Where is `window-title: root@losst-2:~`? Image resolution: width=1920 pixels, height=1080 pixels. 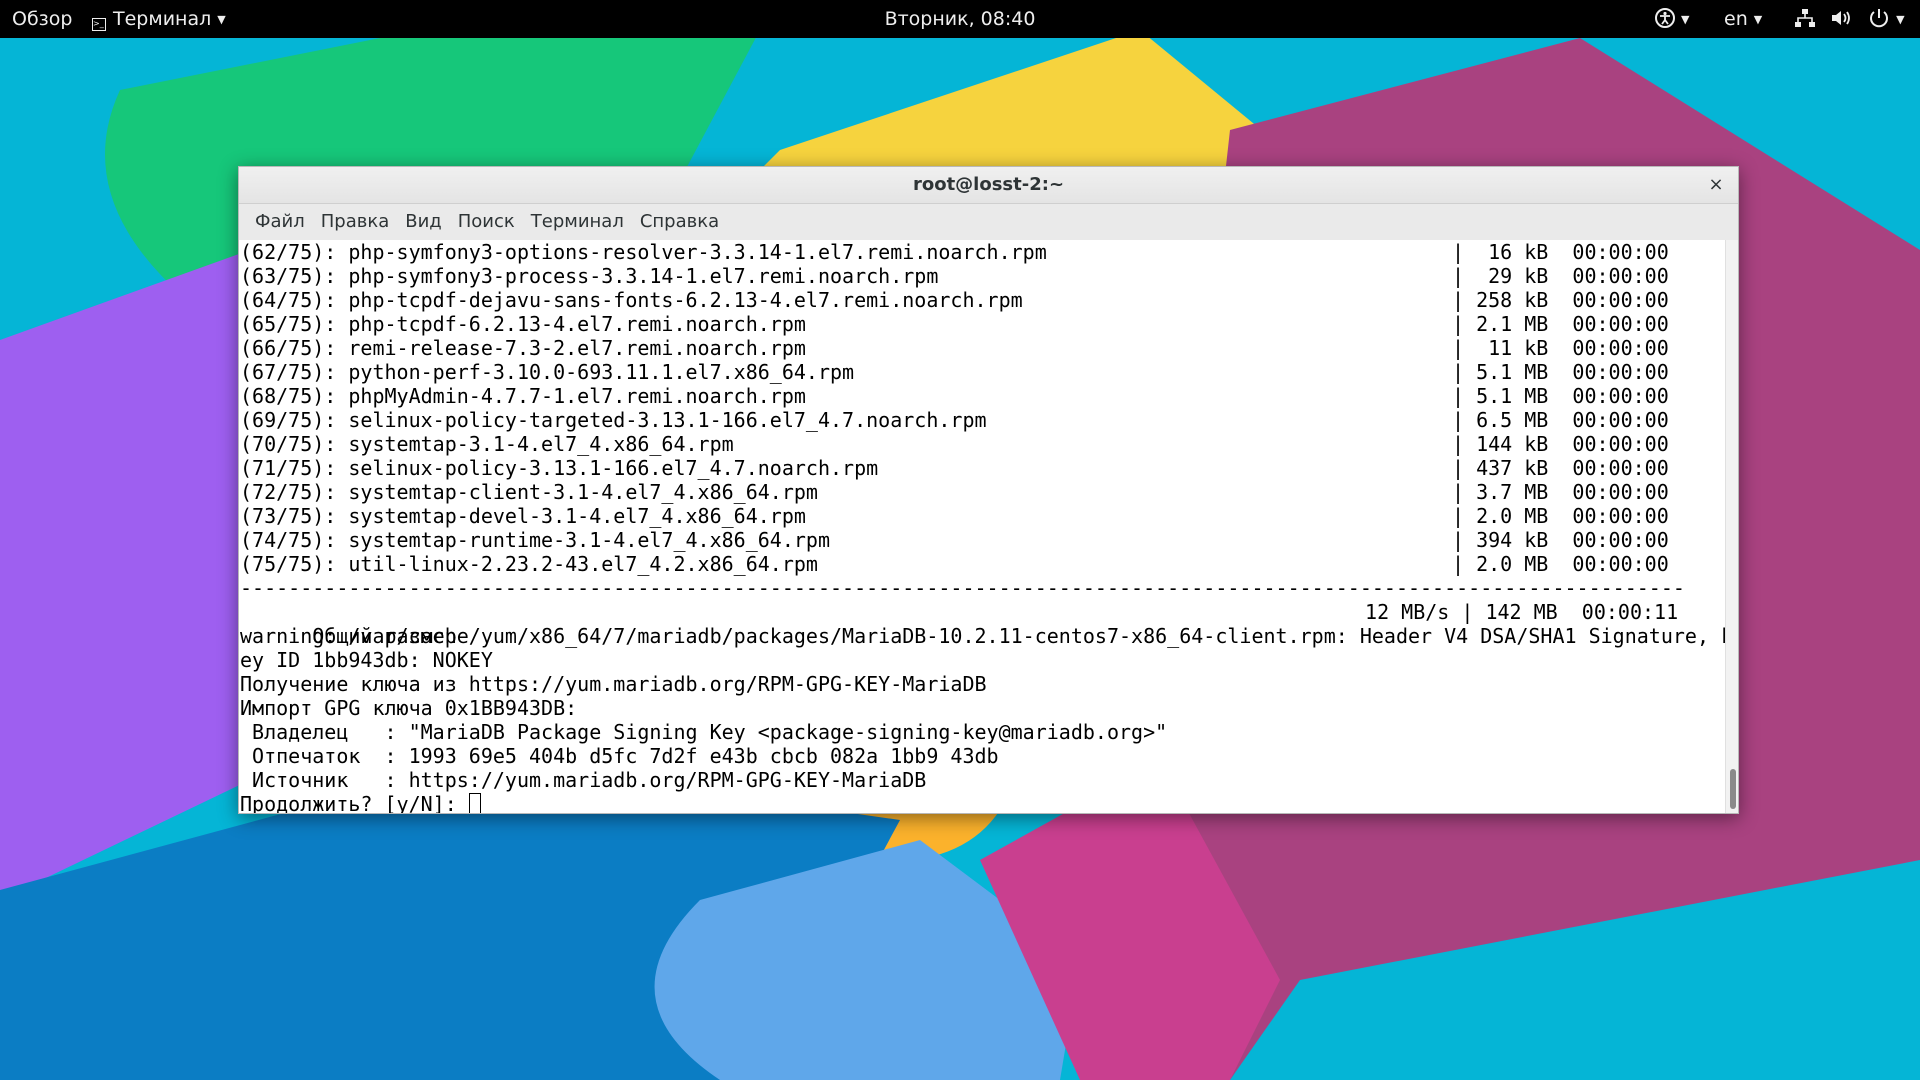
window-title: root@losst-2:~ is located at coordinates (988, 184).